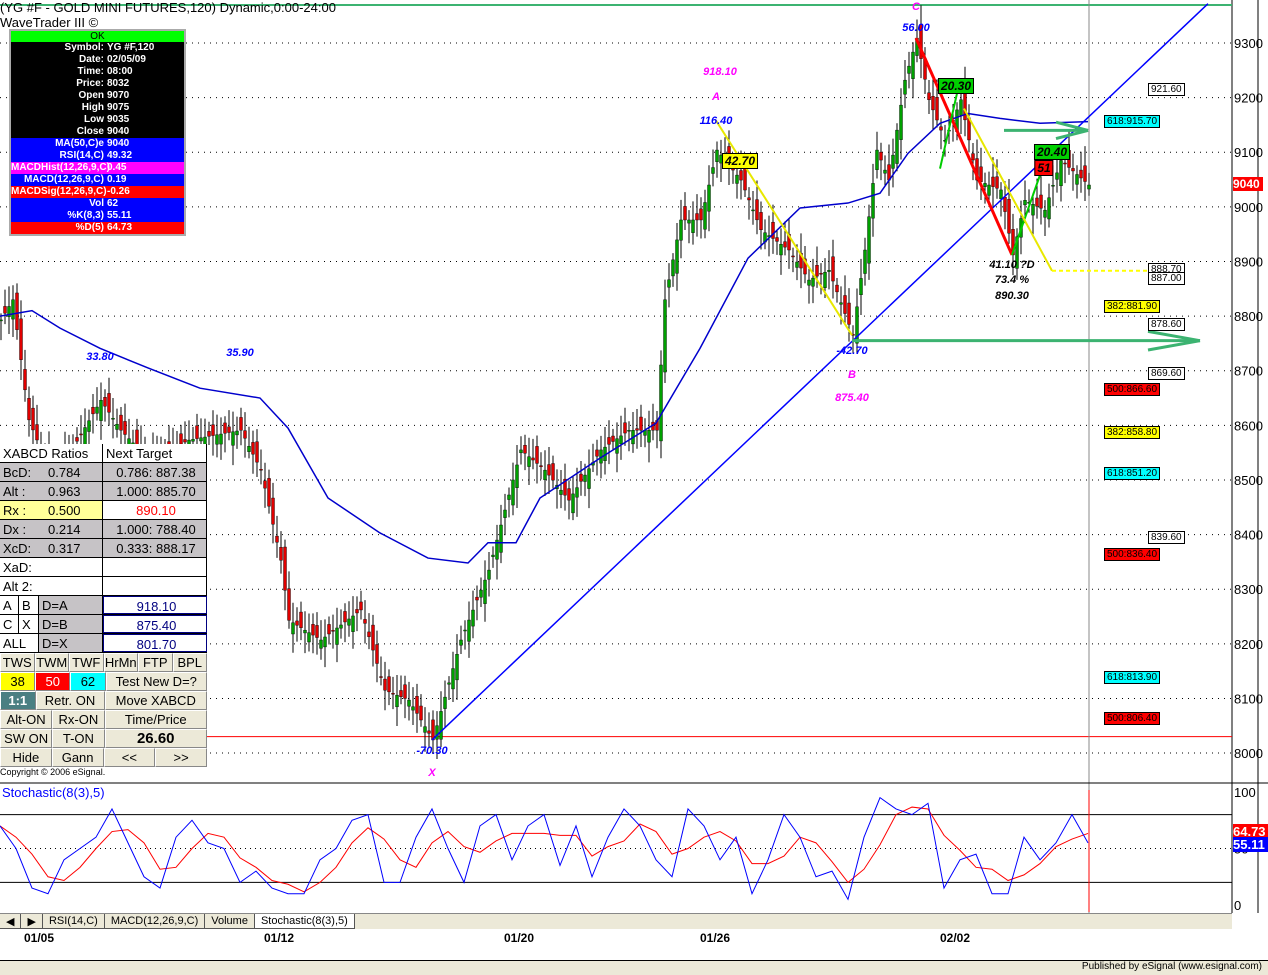 This screenshot has width=1268, height=975. I want to click on ratio-name: Alt :, so click(14, 491).